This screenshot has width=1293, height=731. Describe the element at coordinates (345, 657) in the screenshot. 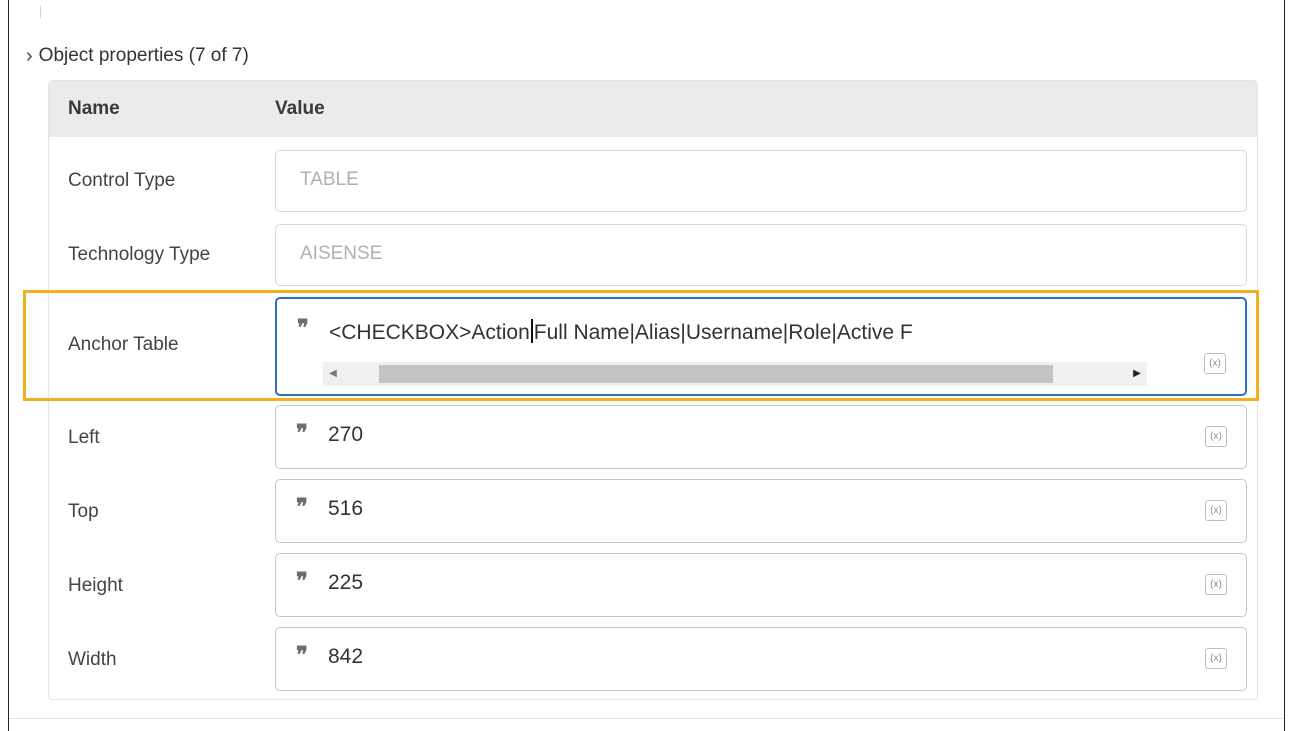

I see `width-value: 842` at that location.